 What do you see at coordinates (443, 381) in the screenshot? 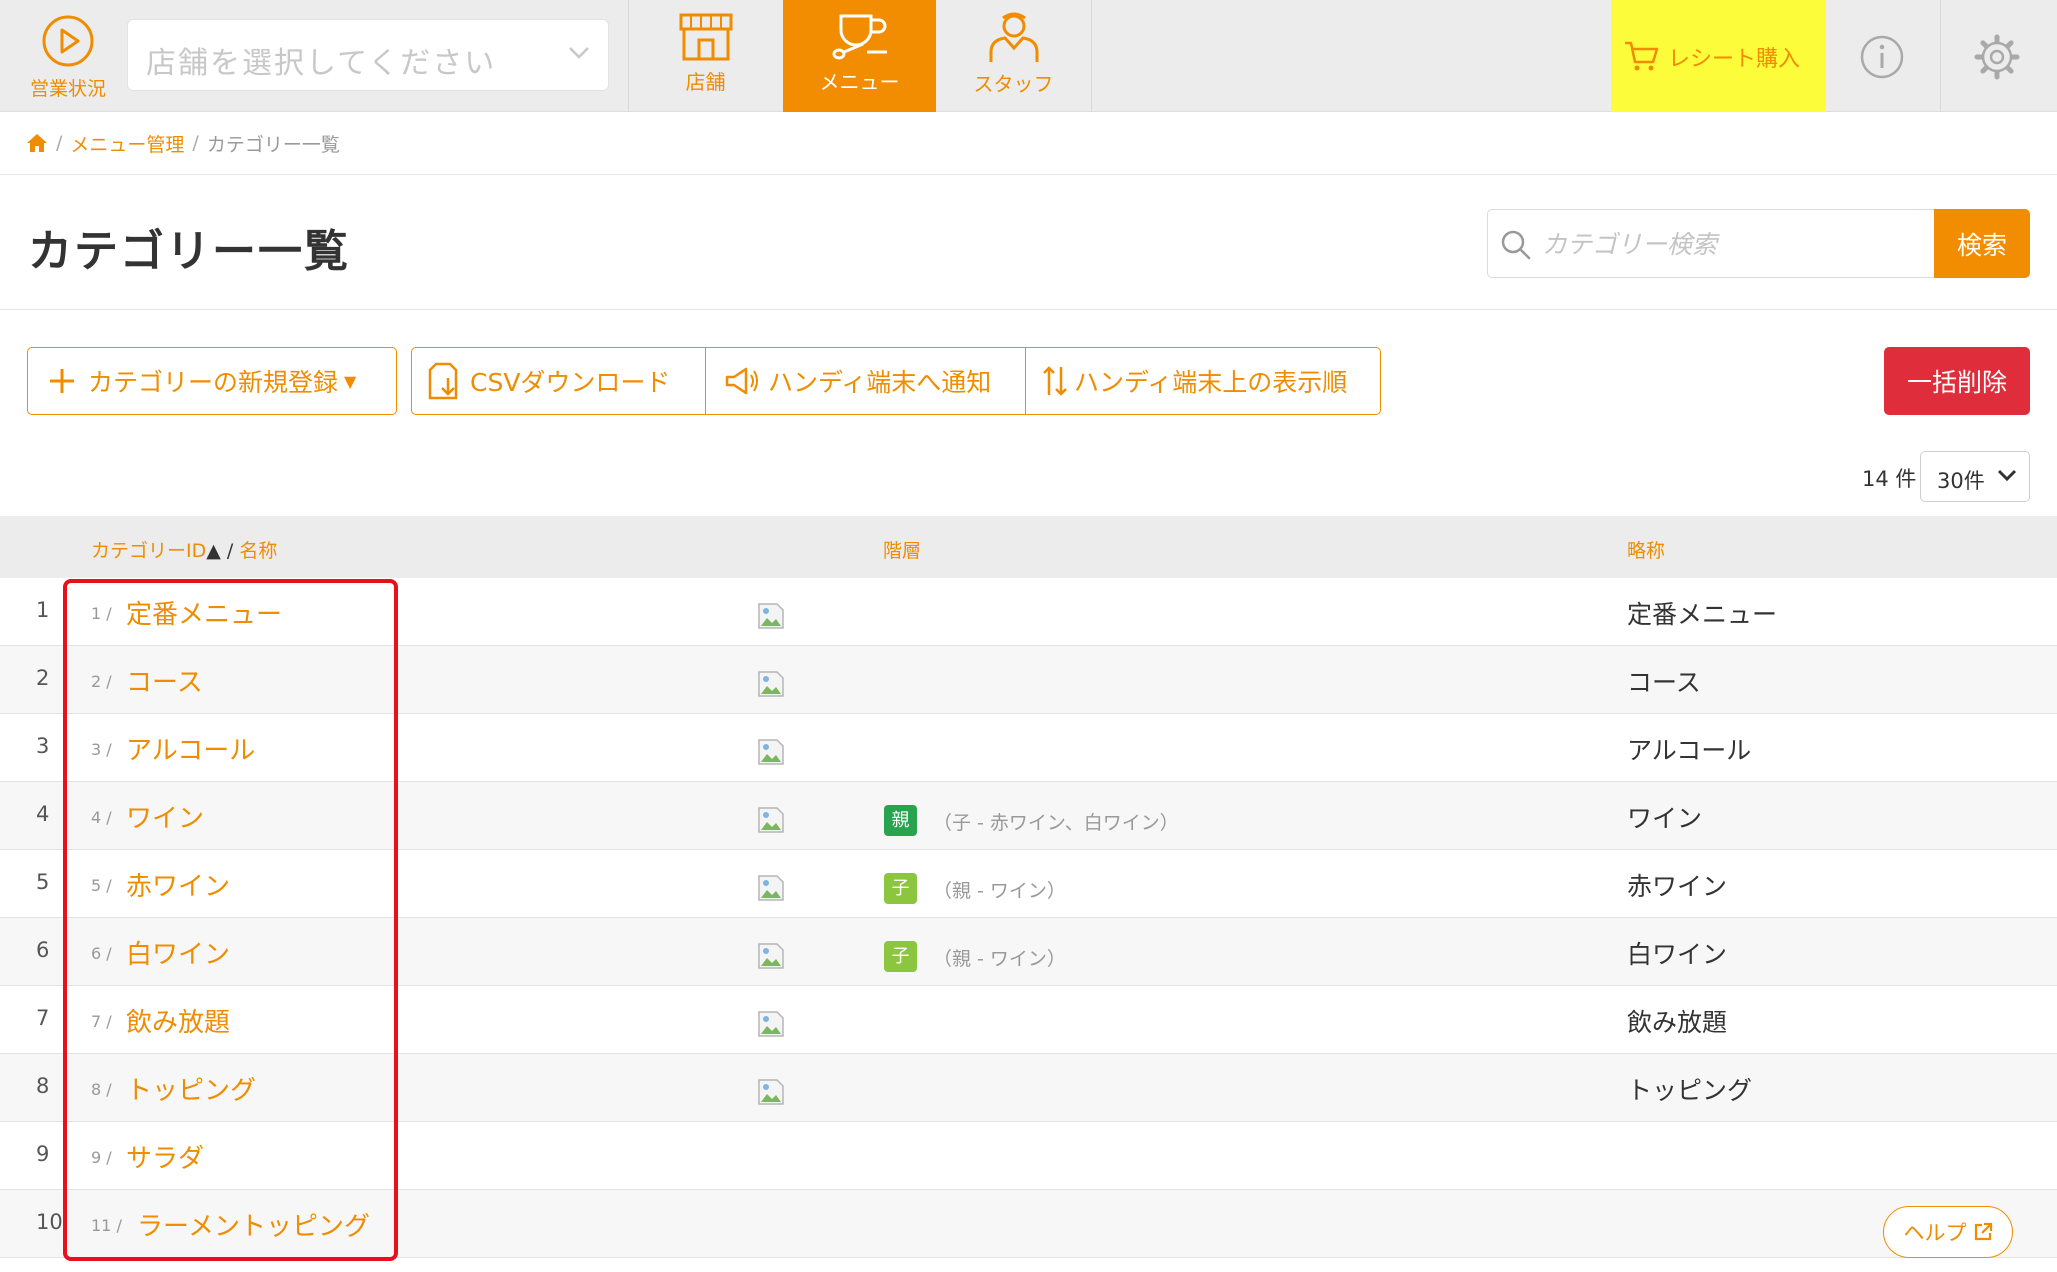
I see `file-download-icon` at bounding box center [443, 381].